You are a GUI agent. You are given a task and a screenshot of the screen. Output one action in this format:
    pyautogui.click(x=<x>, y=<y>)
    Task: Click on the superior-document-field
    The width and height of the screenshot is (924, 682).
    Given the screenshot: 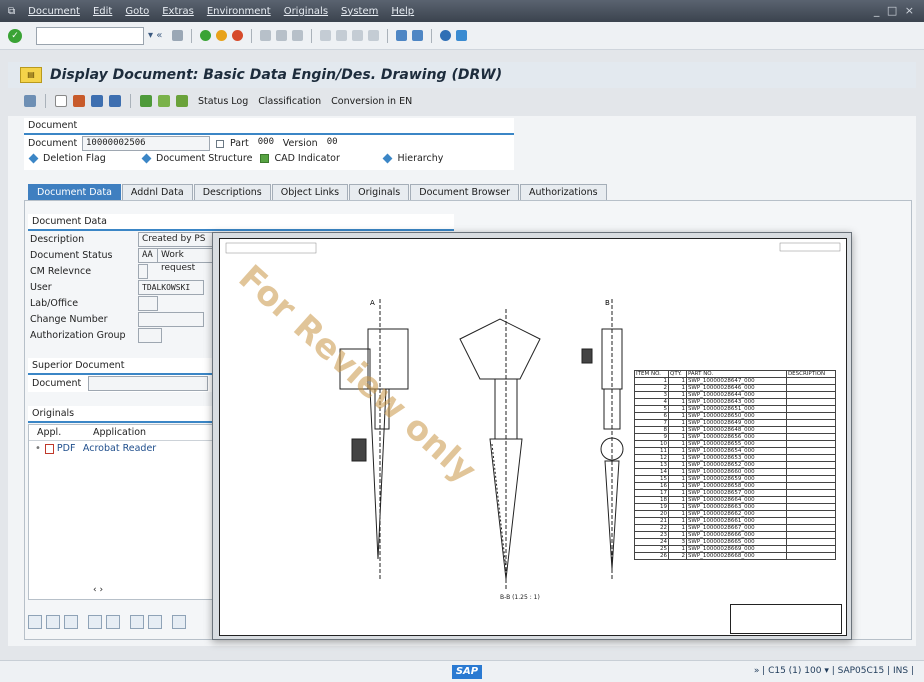 What is the action you would take?
    pyautogui.click(x=148, y=383)
    